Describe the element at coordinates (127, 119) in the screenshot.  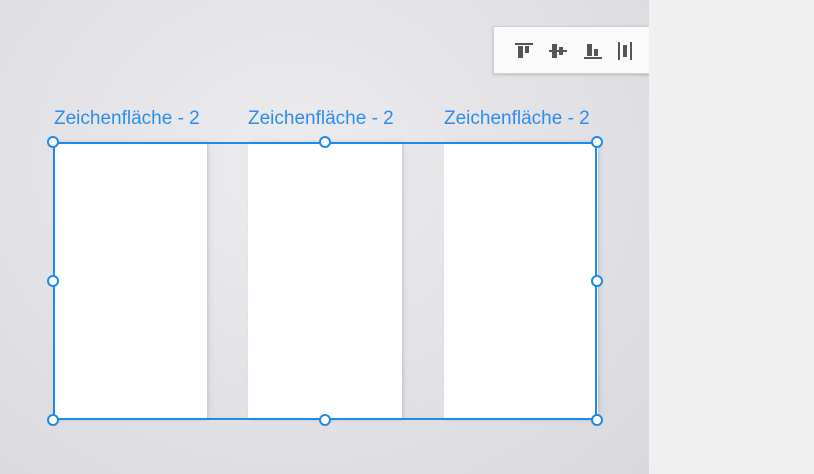
I see `artboard-1-label: Zeichenfläche - 2` at that location.